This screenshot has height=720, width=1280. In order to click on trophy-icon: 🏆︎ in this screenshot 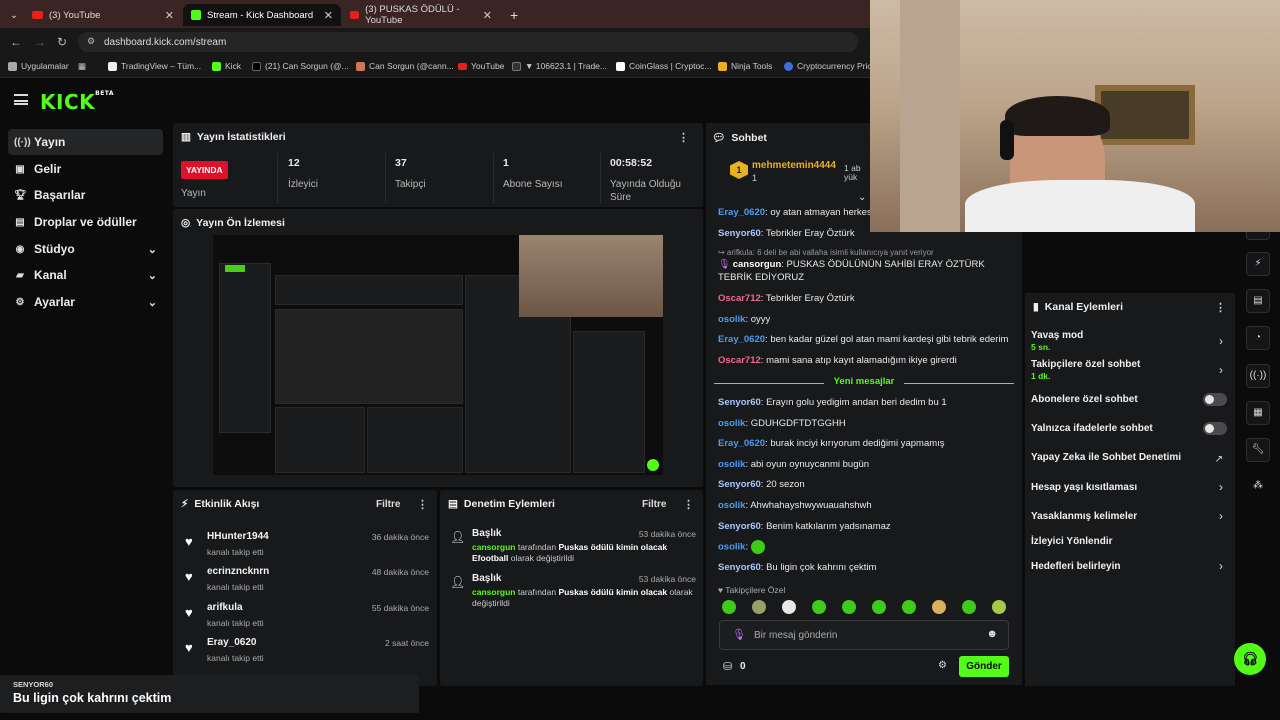, I will do `click(20, 195)`.